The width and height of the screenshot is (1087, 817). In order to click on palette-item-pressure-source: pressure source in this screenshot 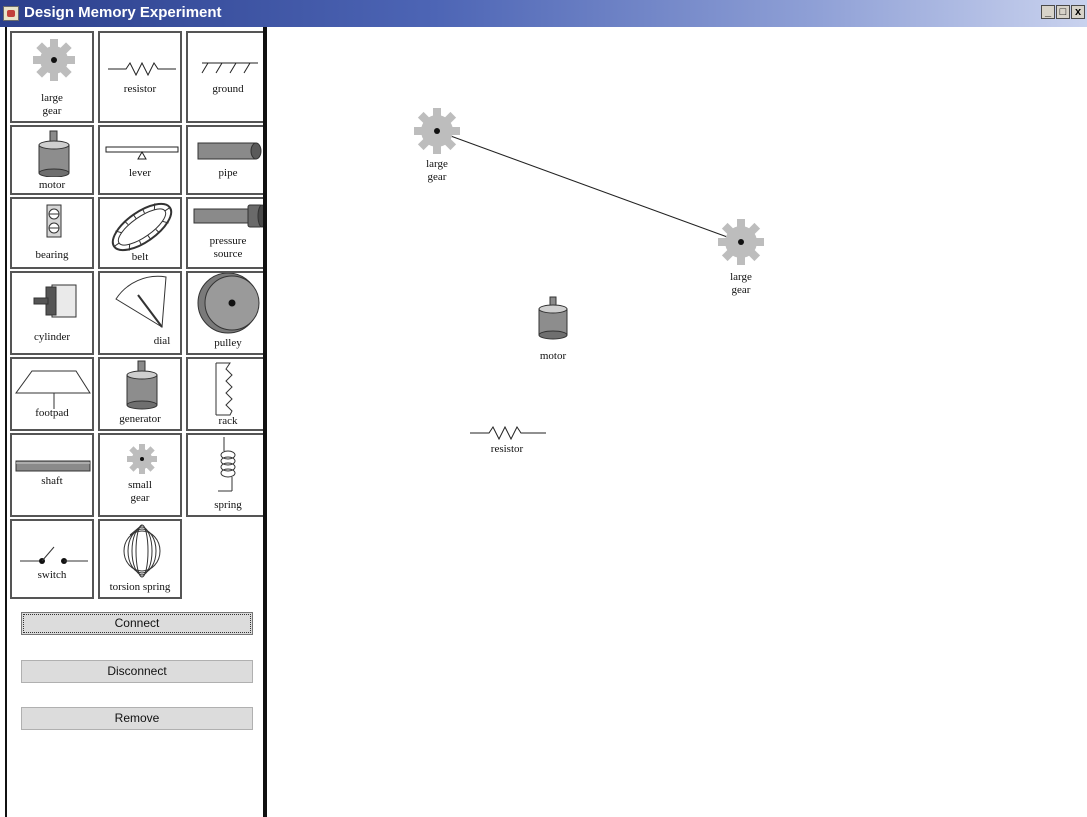, I will do `click(228, 233)`.